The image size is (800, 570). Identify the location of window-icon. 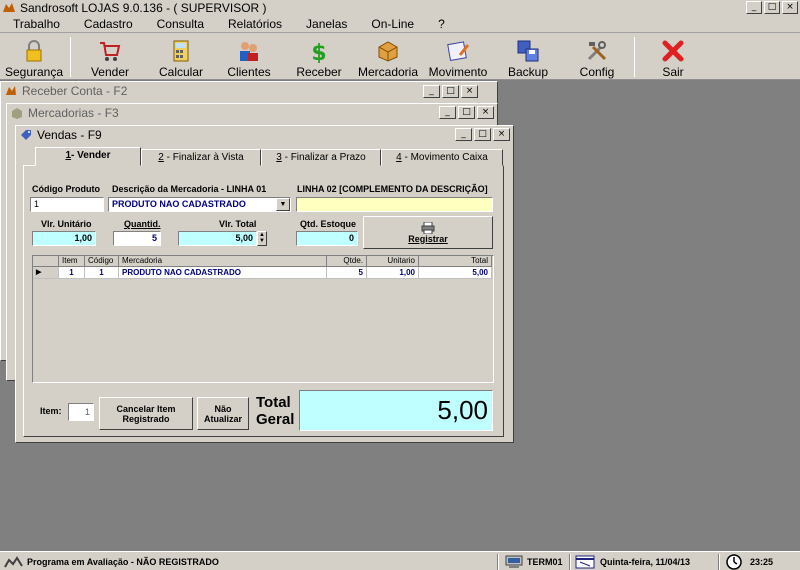
(11, 90).